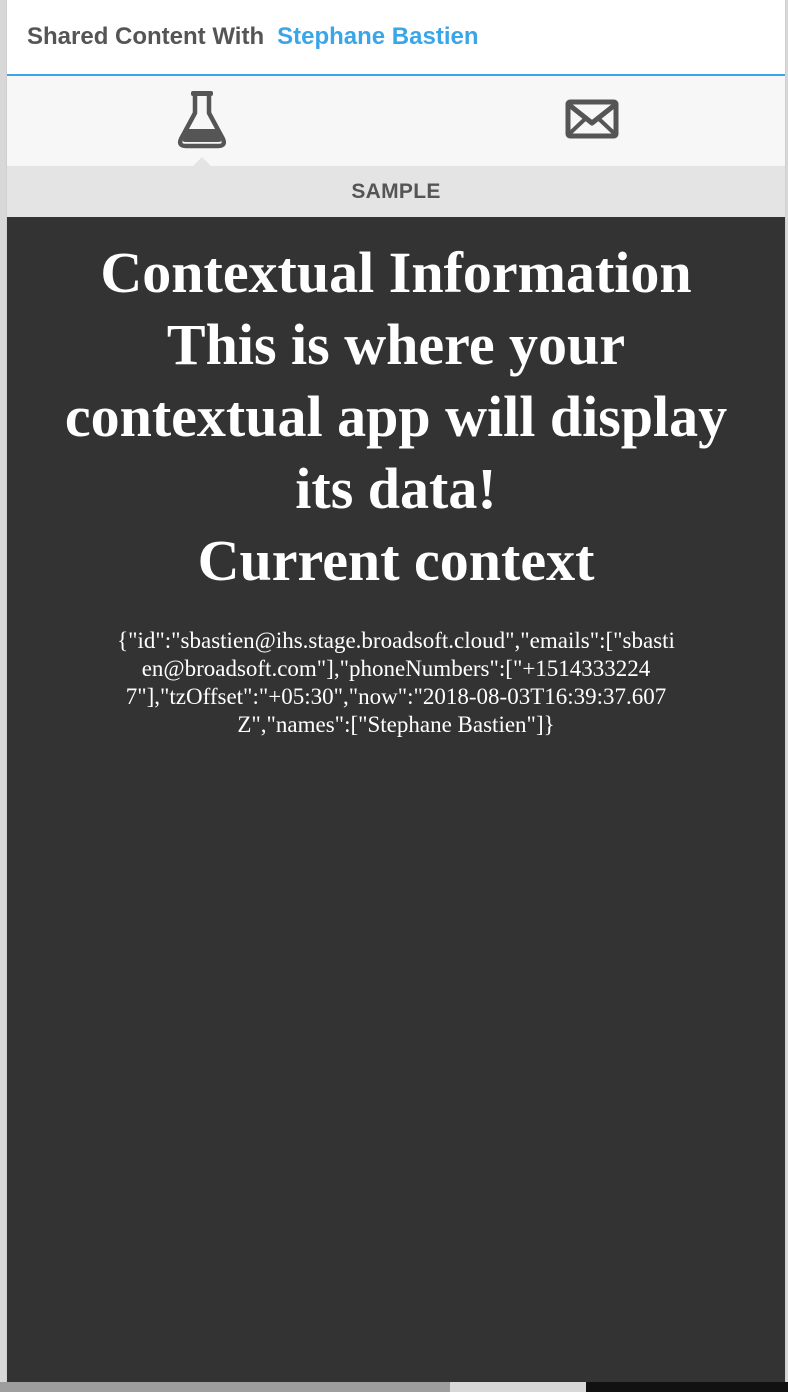  What do you see at coordinates (202, 161) in the screenshot?
I see `active-tab-indicator` at bounding box center [202, 161].